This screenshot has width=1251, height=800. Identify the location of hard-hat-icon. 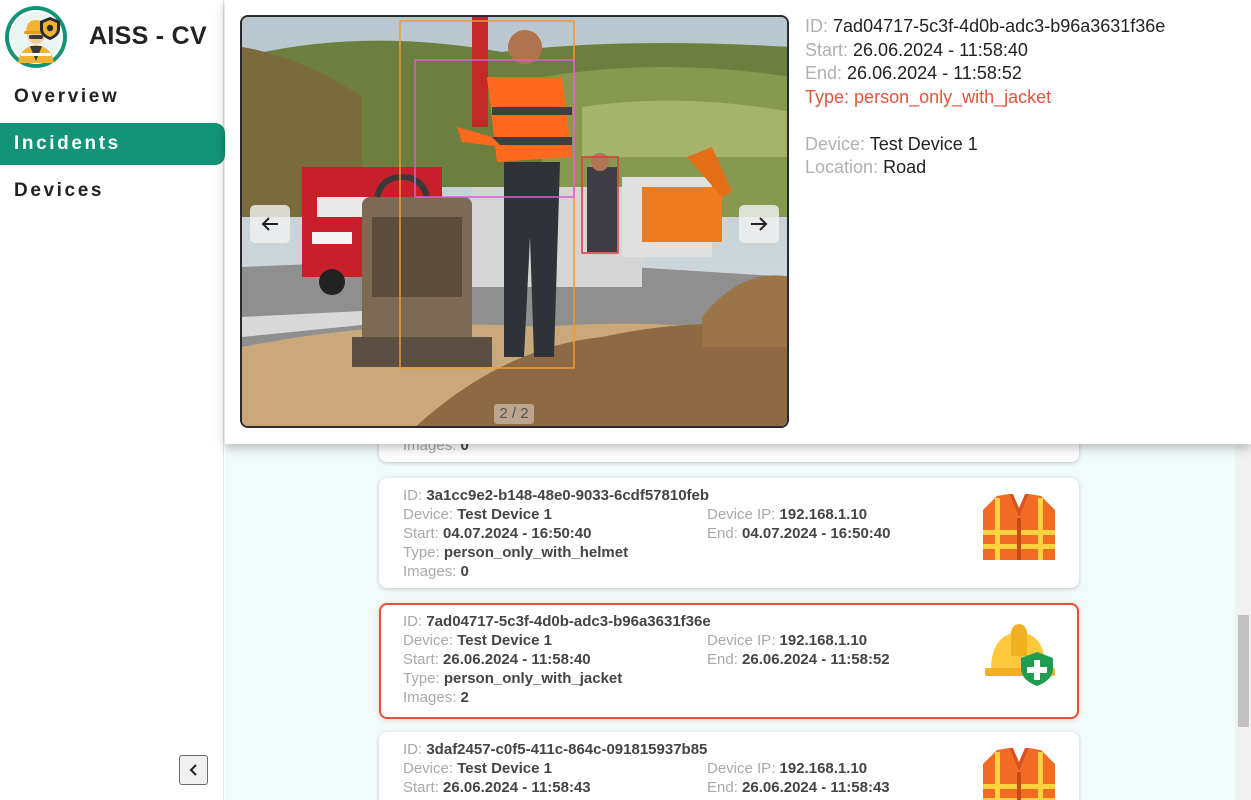
(1020, 655).